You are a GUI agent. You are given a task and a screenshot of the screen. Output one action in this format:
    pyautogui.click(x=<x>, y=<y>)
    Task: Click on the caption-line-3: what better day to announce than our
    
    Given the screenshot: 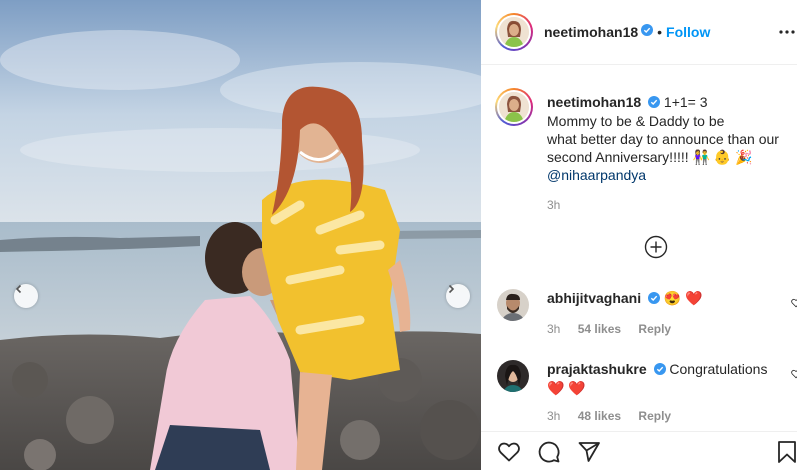 What is the action you would take?
    pyautogui.click(x=663, y=139)
    